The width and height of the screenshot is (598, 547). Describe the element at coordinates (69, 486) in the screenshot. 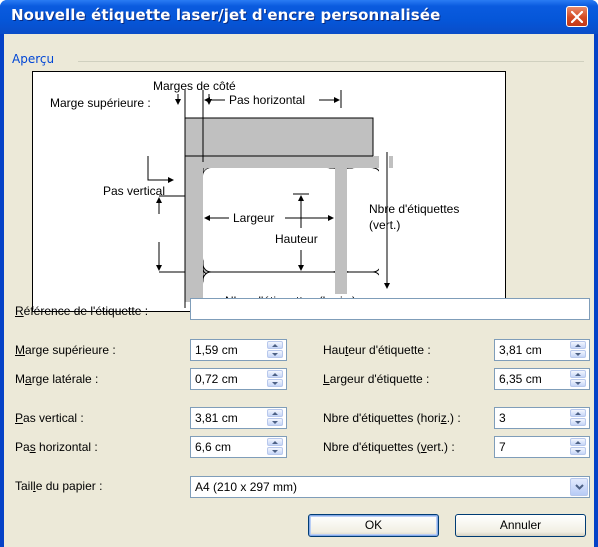

I see `label-text: e du papier :` at that location.